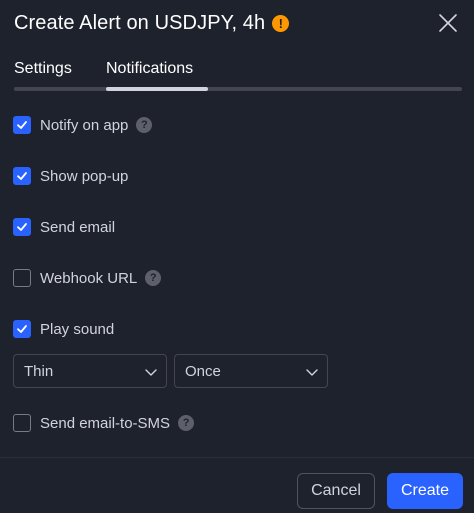  I want to click on send-email-sms-label: Send email-to-SMS, so click(105, 423).